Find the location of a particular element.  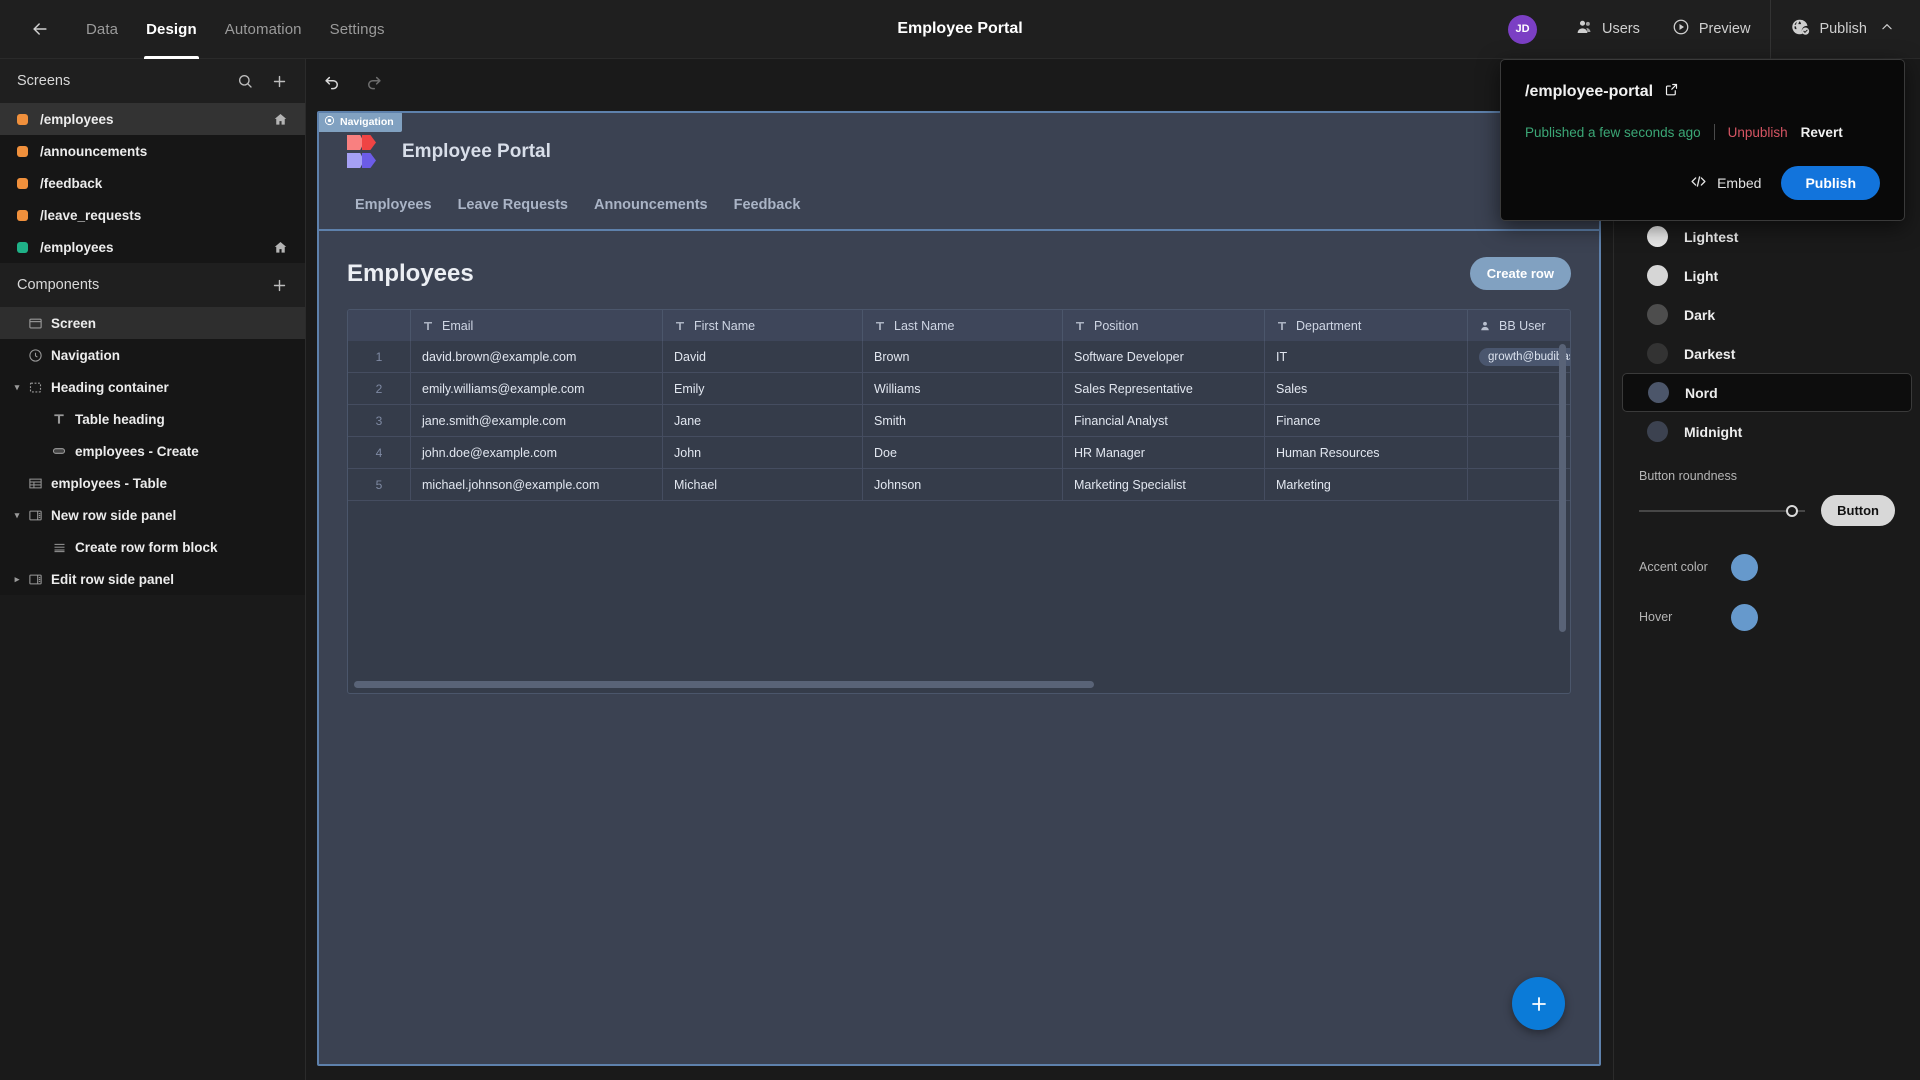

undo-icon is located at coordinates (332, 81).